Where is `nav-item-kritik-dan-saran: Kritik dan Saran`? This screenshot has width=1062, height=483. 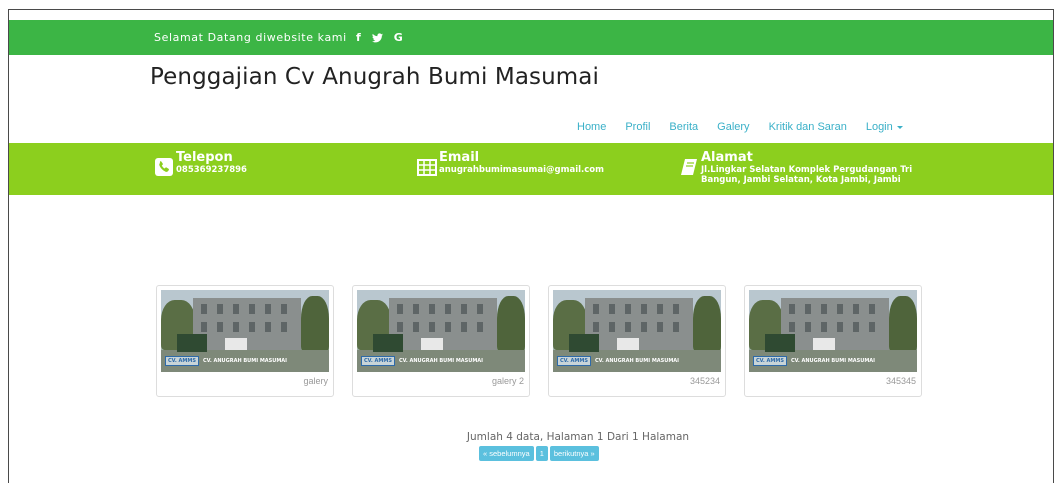
nav-item-kritik-dan-saran: Kritik dan Saran is located at coordinates (808, 127).